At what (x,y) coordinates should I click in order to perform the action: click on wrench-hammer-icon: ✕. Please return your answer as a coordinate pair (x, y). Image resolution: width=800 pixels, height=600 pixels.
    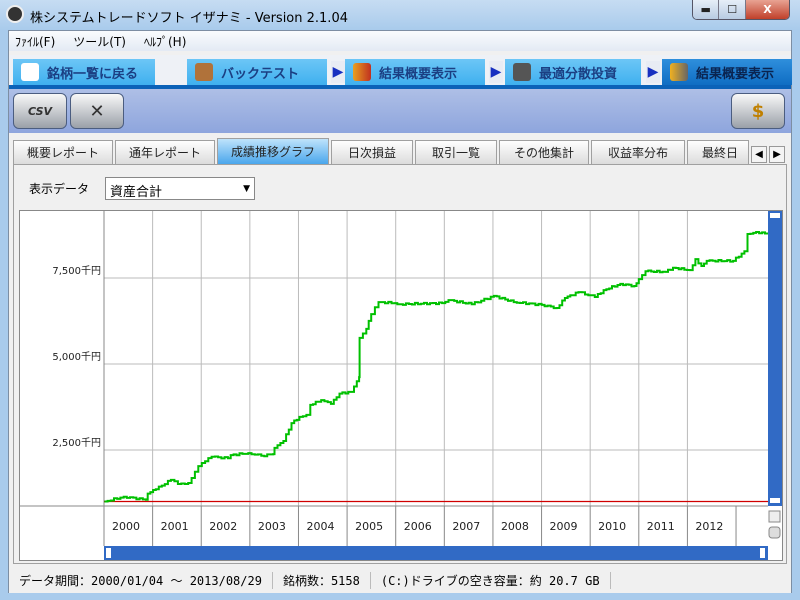
    Looking at the image, I should click on (97, 111).